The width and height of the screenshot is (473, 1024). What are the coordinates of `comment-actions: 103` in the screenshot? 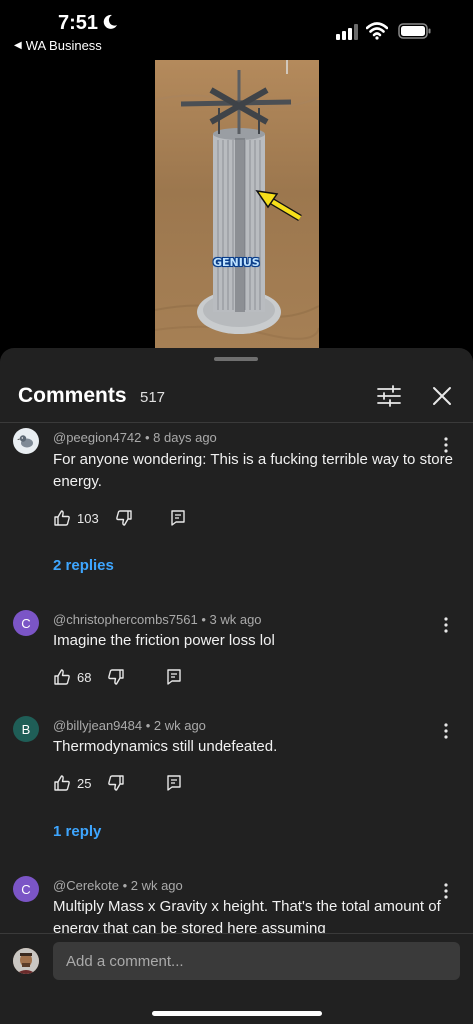 It's located at (120, 518).